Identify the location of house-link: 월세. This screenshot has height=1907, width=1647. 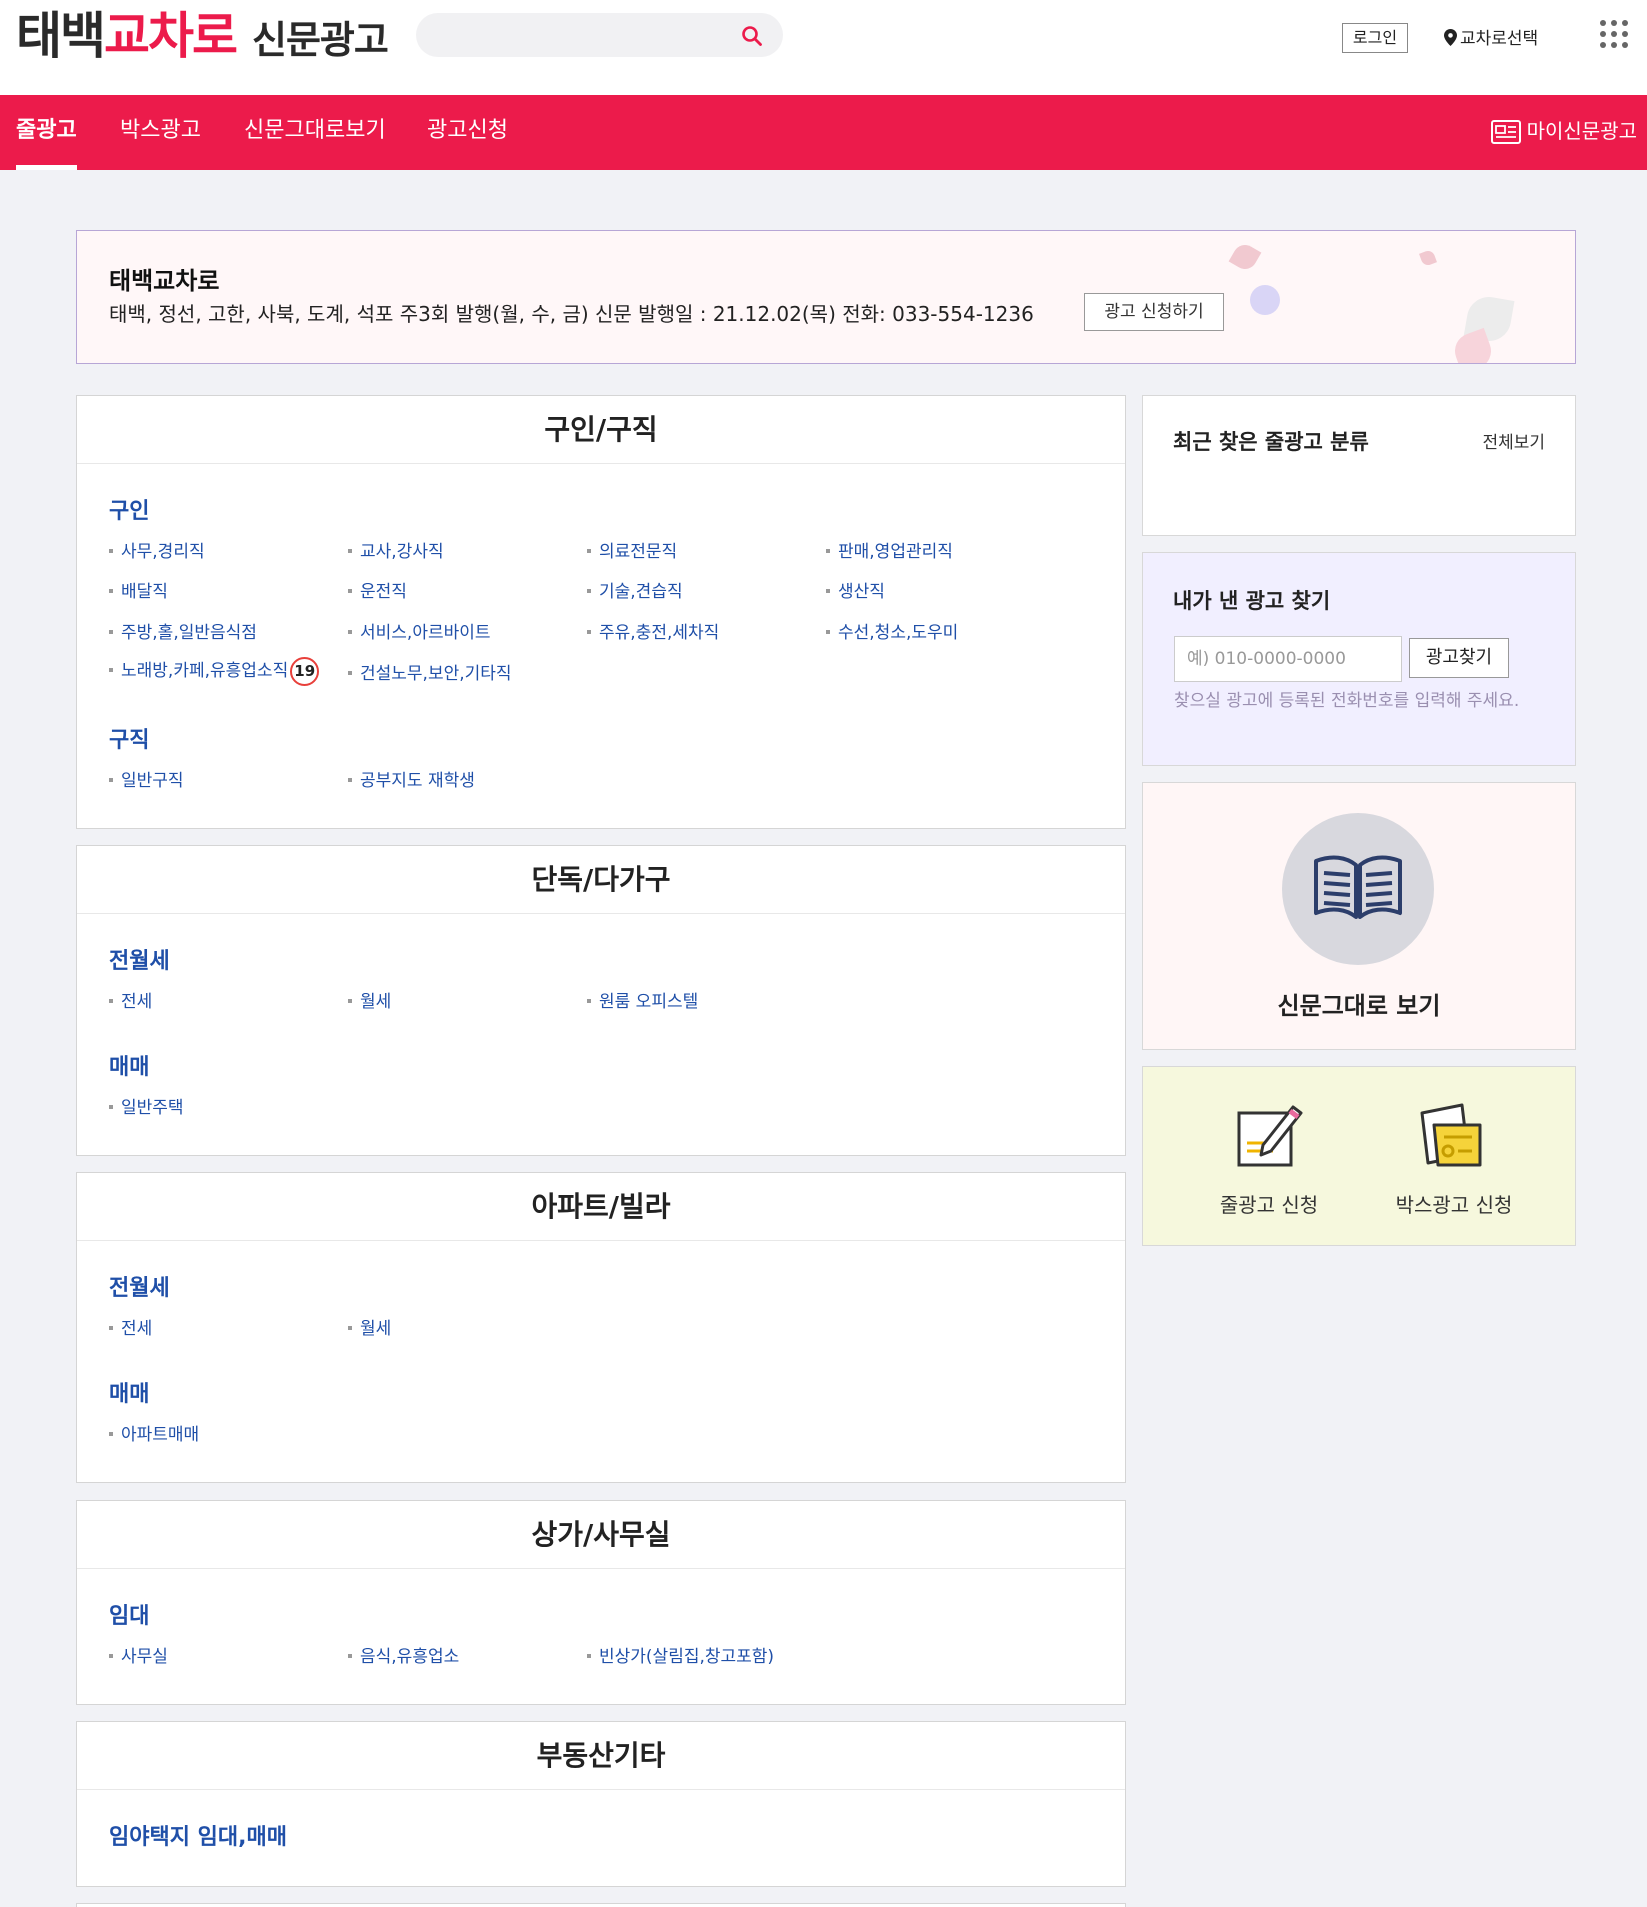
(369, 999).